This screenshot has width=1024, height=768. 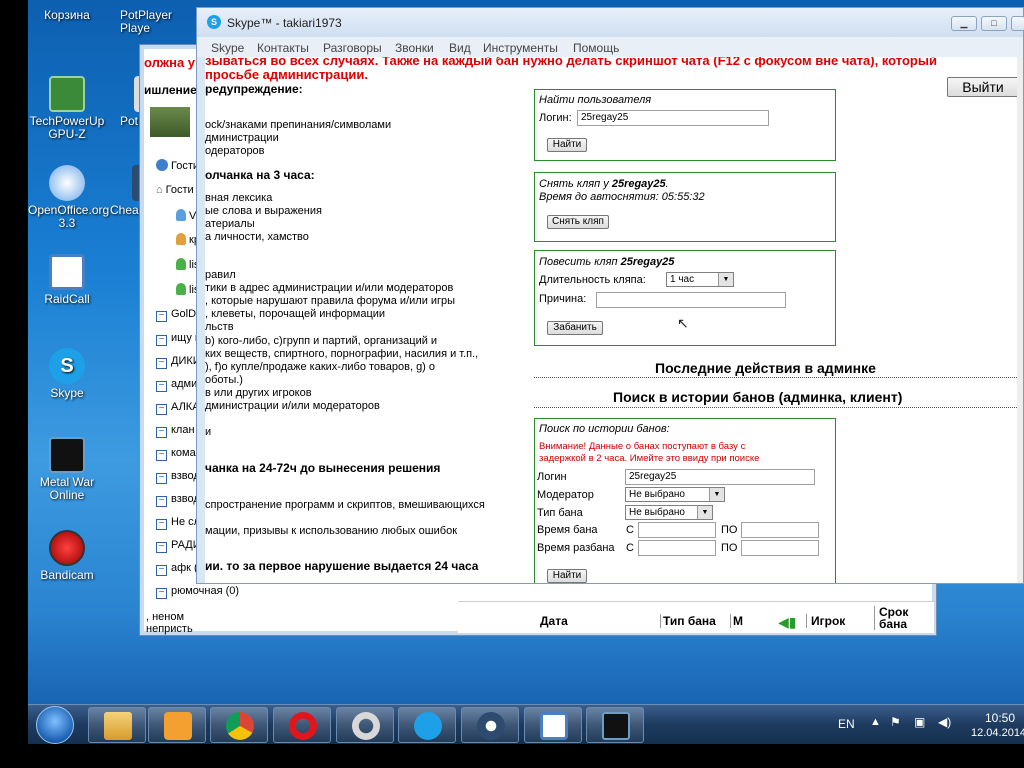 What do you see at coordinates (184, 384) in the screenshot?
I see `group-label: адми` at bounding box center [184, 384].